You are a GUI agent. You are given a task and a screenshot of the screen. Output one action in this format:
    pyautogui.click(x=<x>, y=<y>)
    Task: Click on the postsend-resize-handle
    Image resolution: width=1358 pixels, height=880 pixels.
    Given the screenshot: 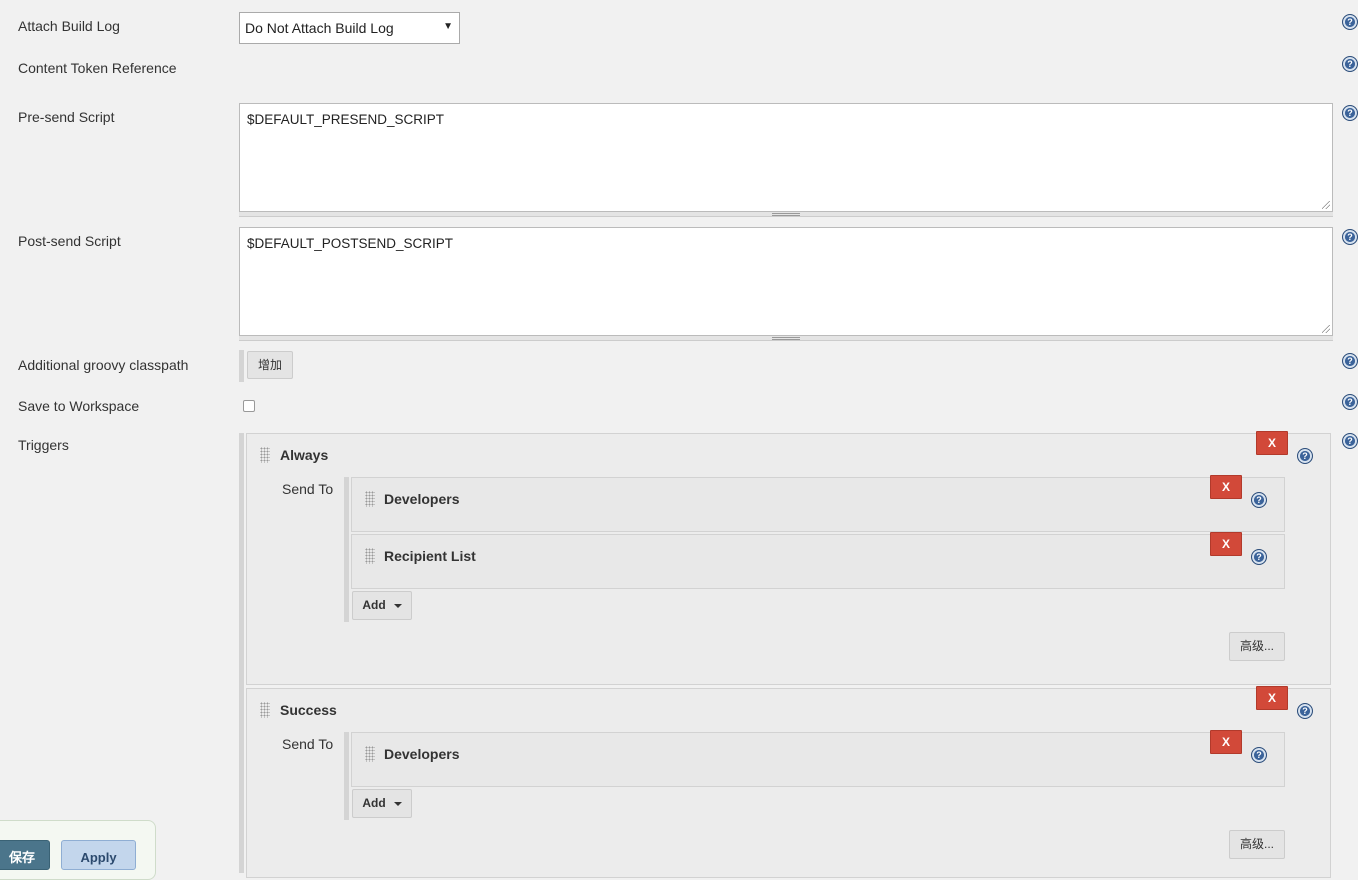 What is the action you would take?
    pyautogui.click(x=786, y=338)
    